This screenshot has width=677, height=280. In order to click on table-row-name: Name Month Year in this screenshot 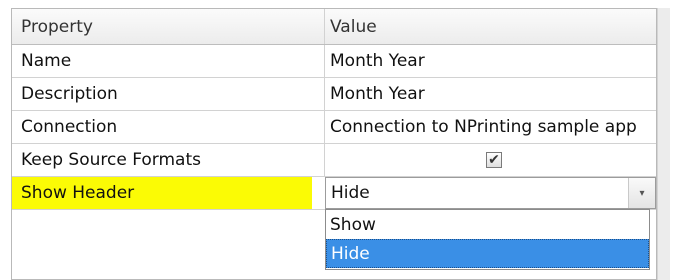, I will do `click(334, 61)`.